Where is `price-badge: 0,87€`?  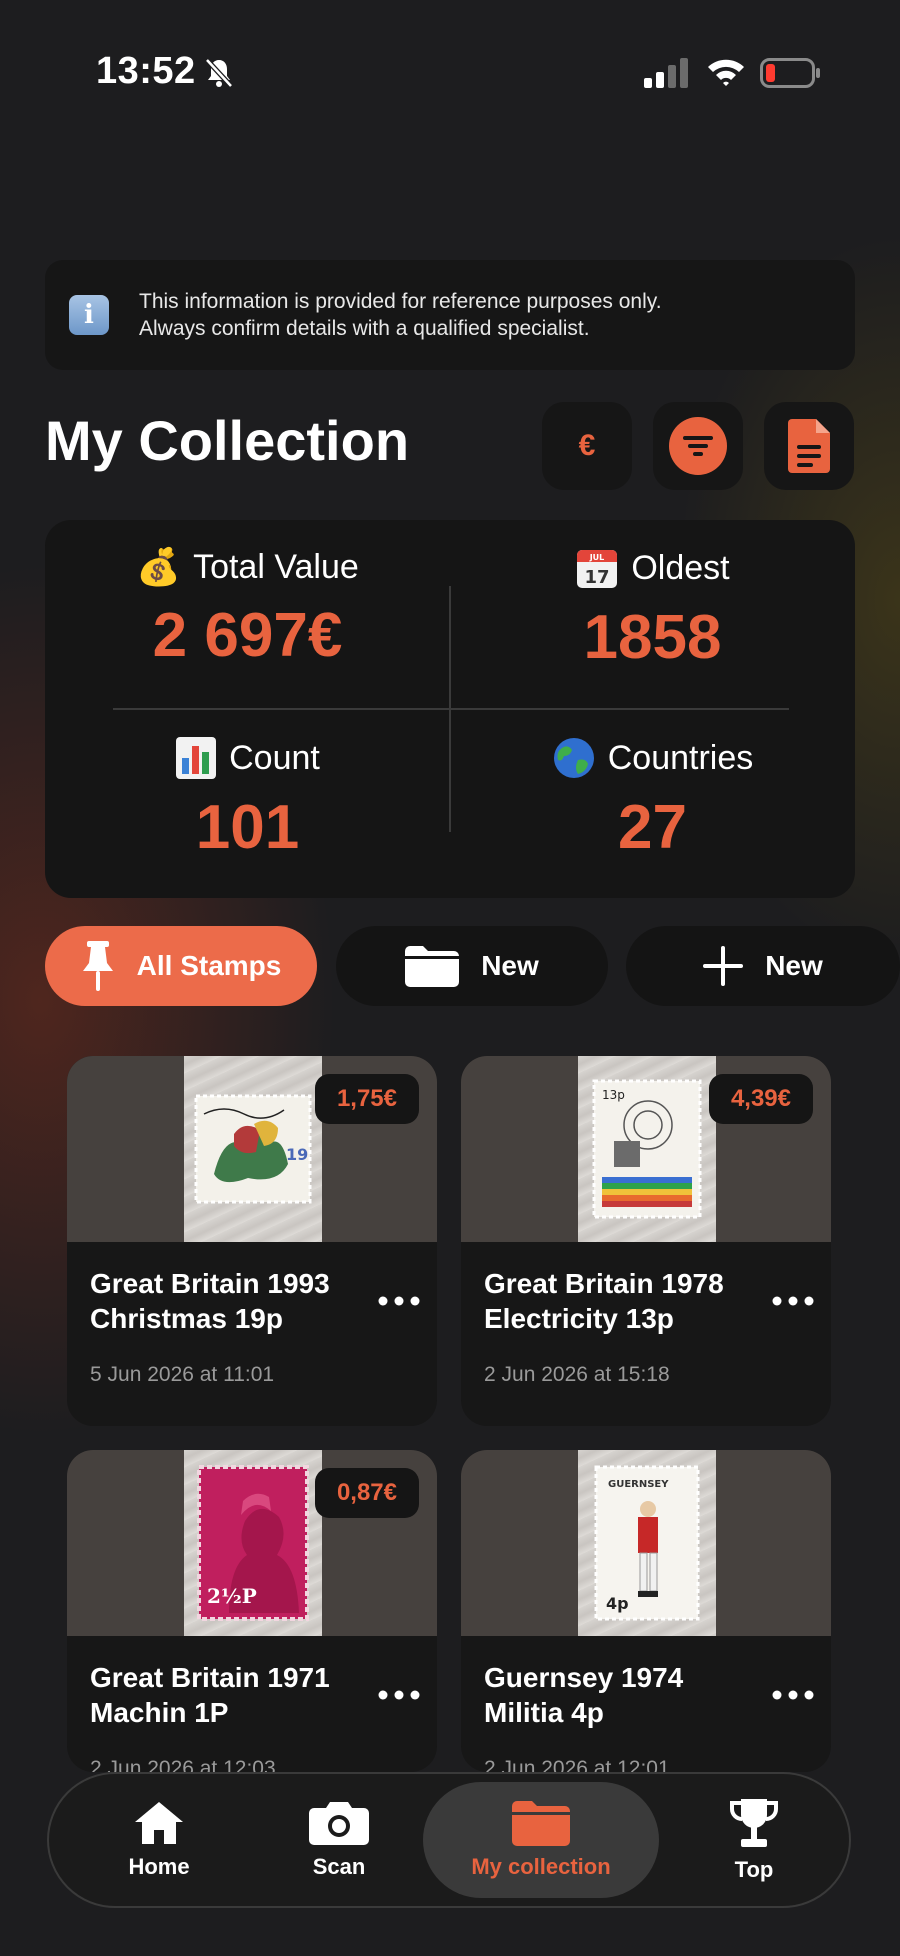
price-badge: 0,87€ is located at coordinates (366, 1493).